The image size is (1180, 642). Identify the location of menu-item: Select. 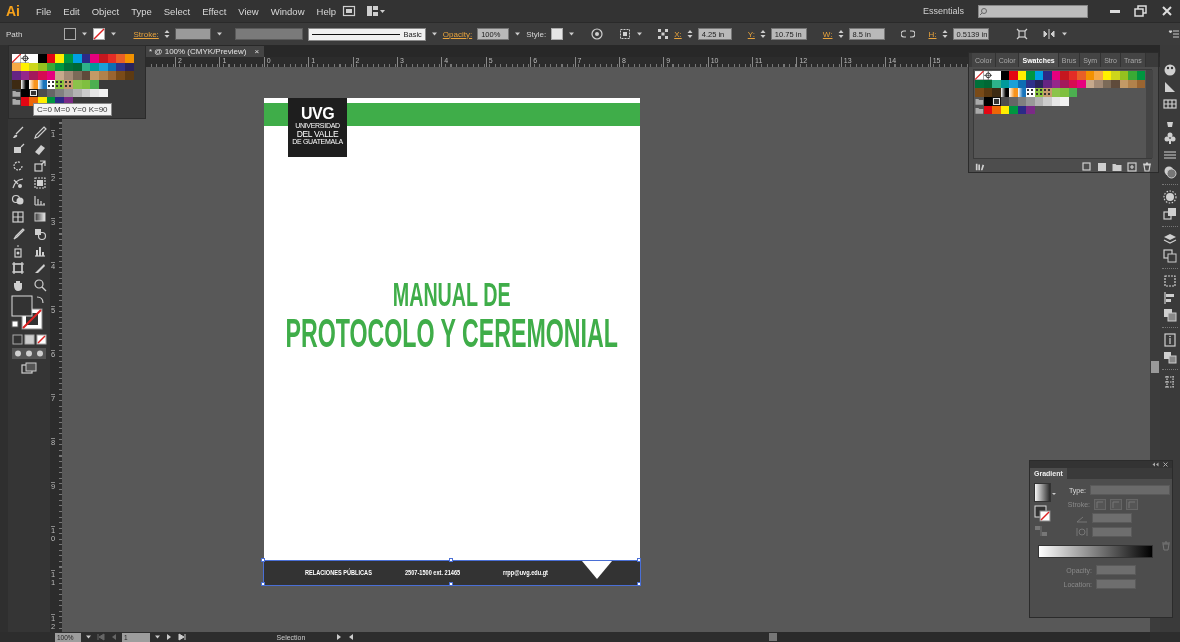
(177, 11).